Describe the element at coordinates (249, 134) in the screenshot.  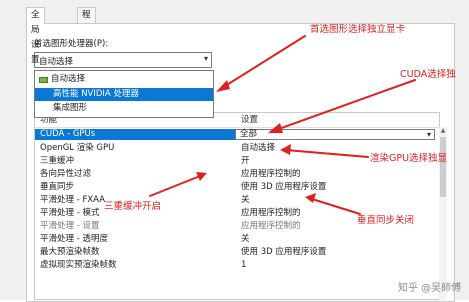
I see `row-setting: 全部` at that location.